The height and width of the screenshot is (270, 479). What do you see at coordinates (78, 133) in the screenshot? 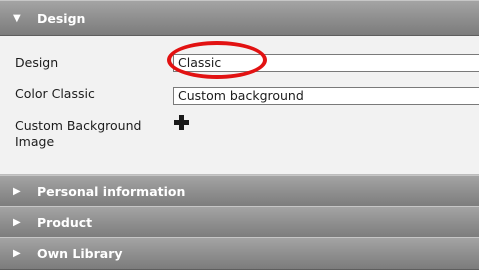
I see `custom-background-image-label: Custom Background Image` at bounding box center [78, 133].